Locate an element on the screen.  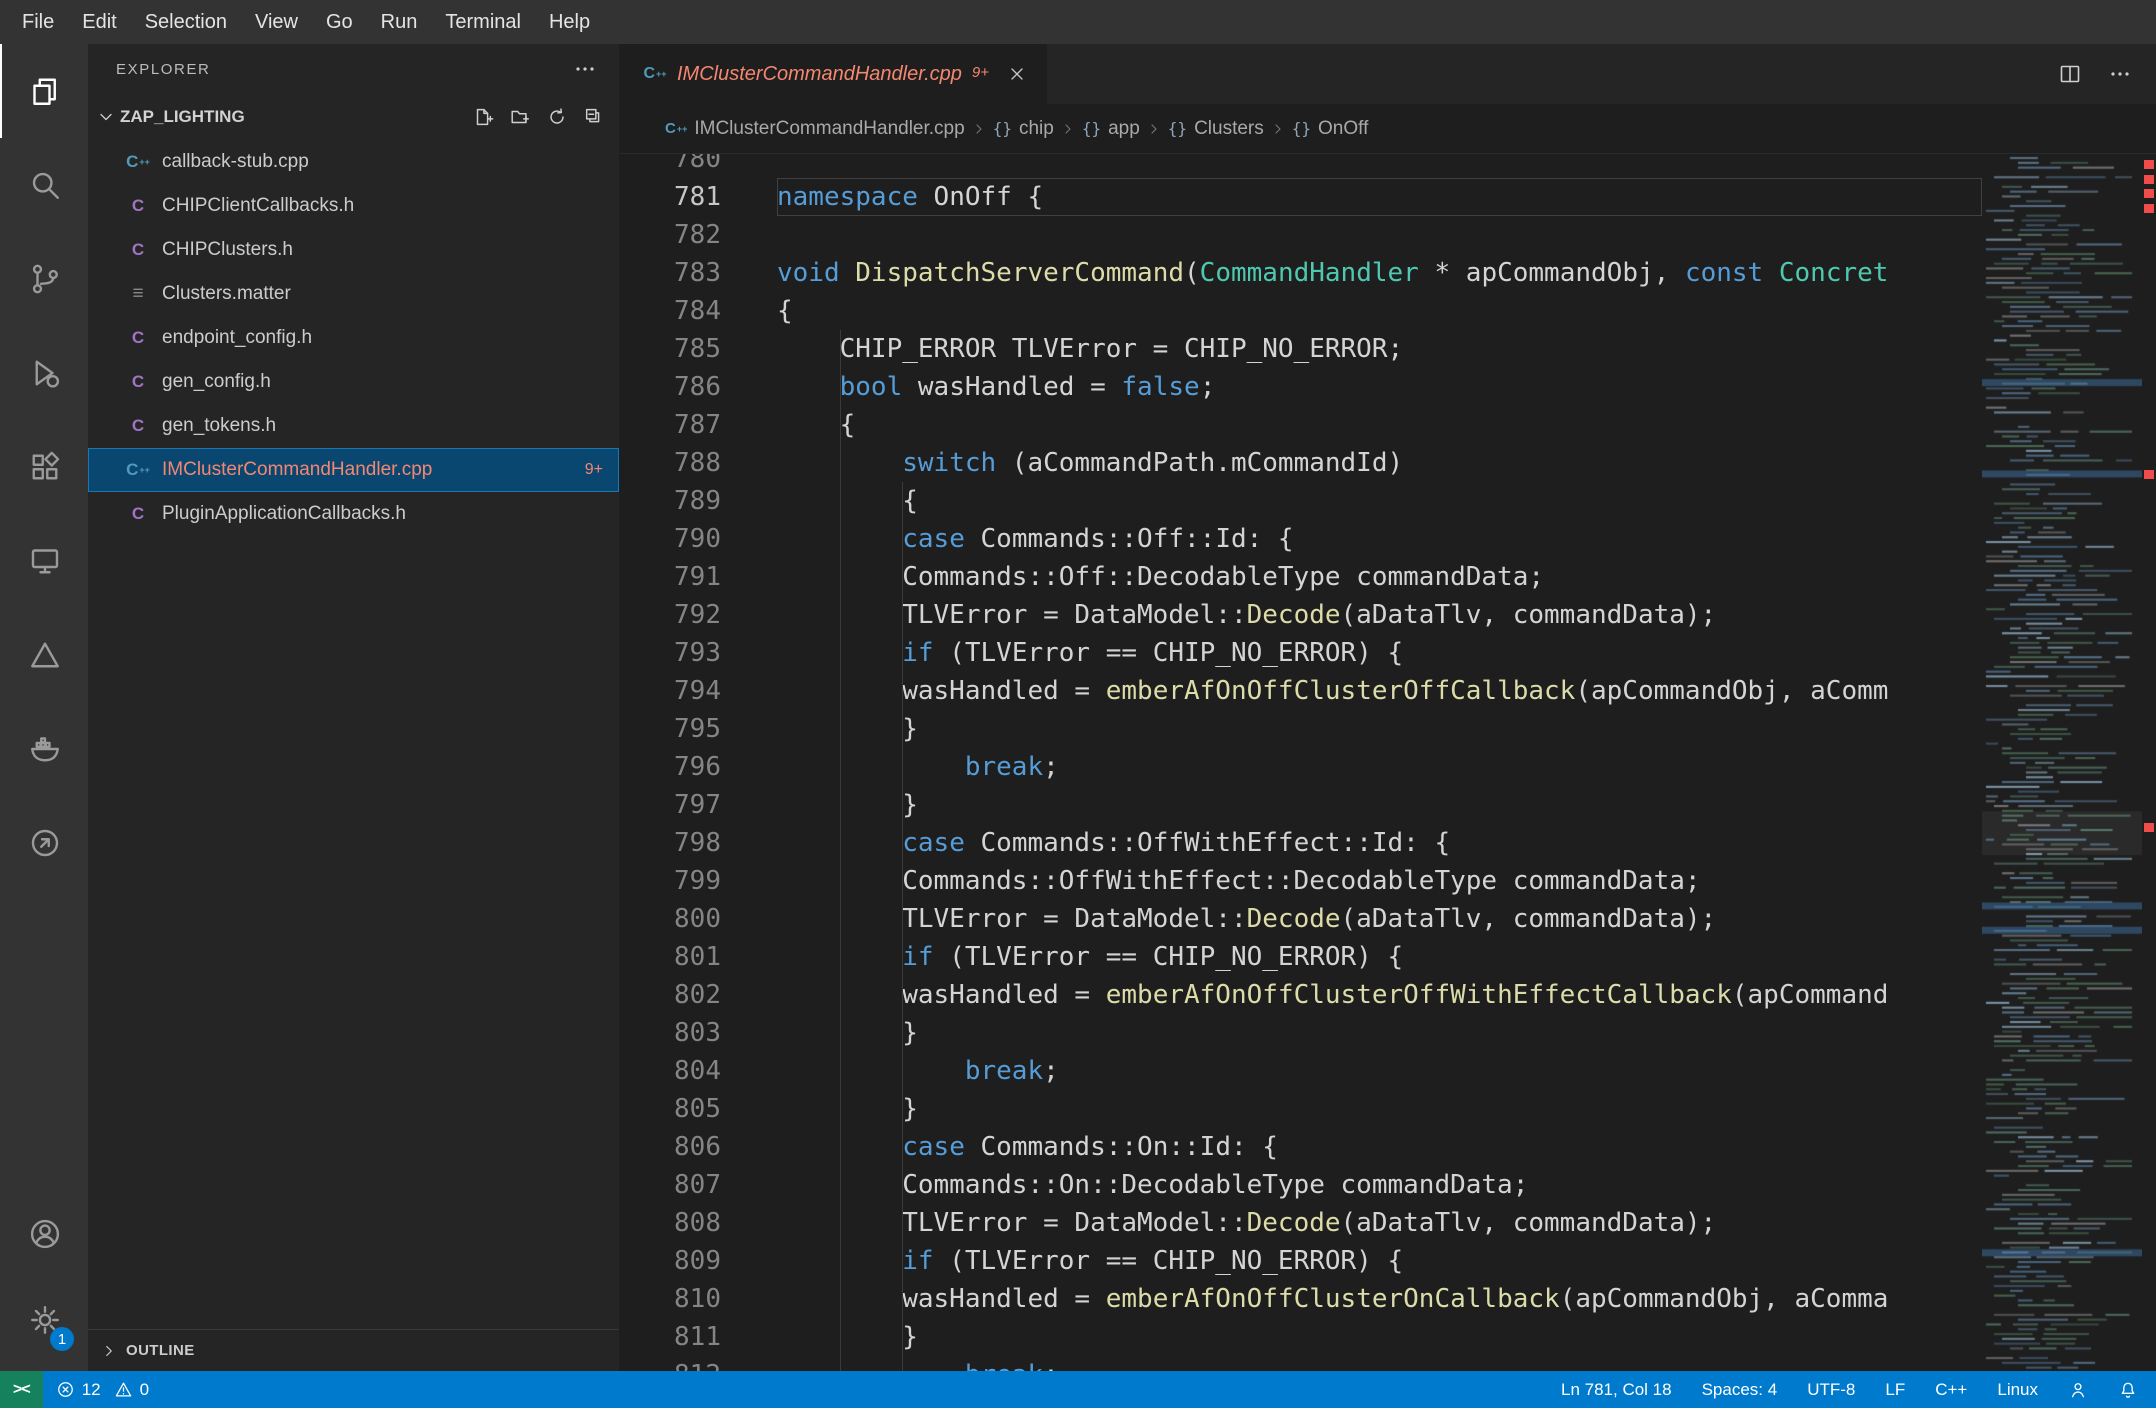
line-number: 782 is located at coordinates (698, 235).